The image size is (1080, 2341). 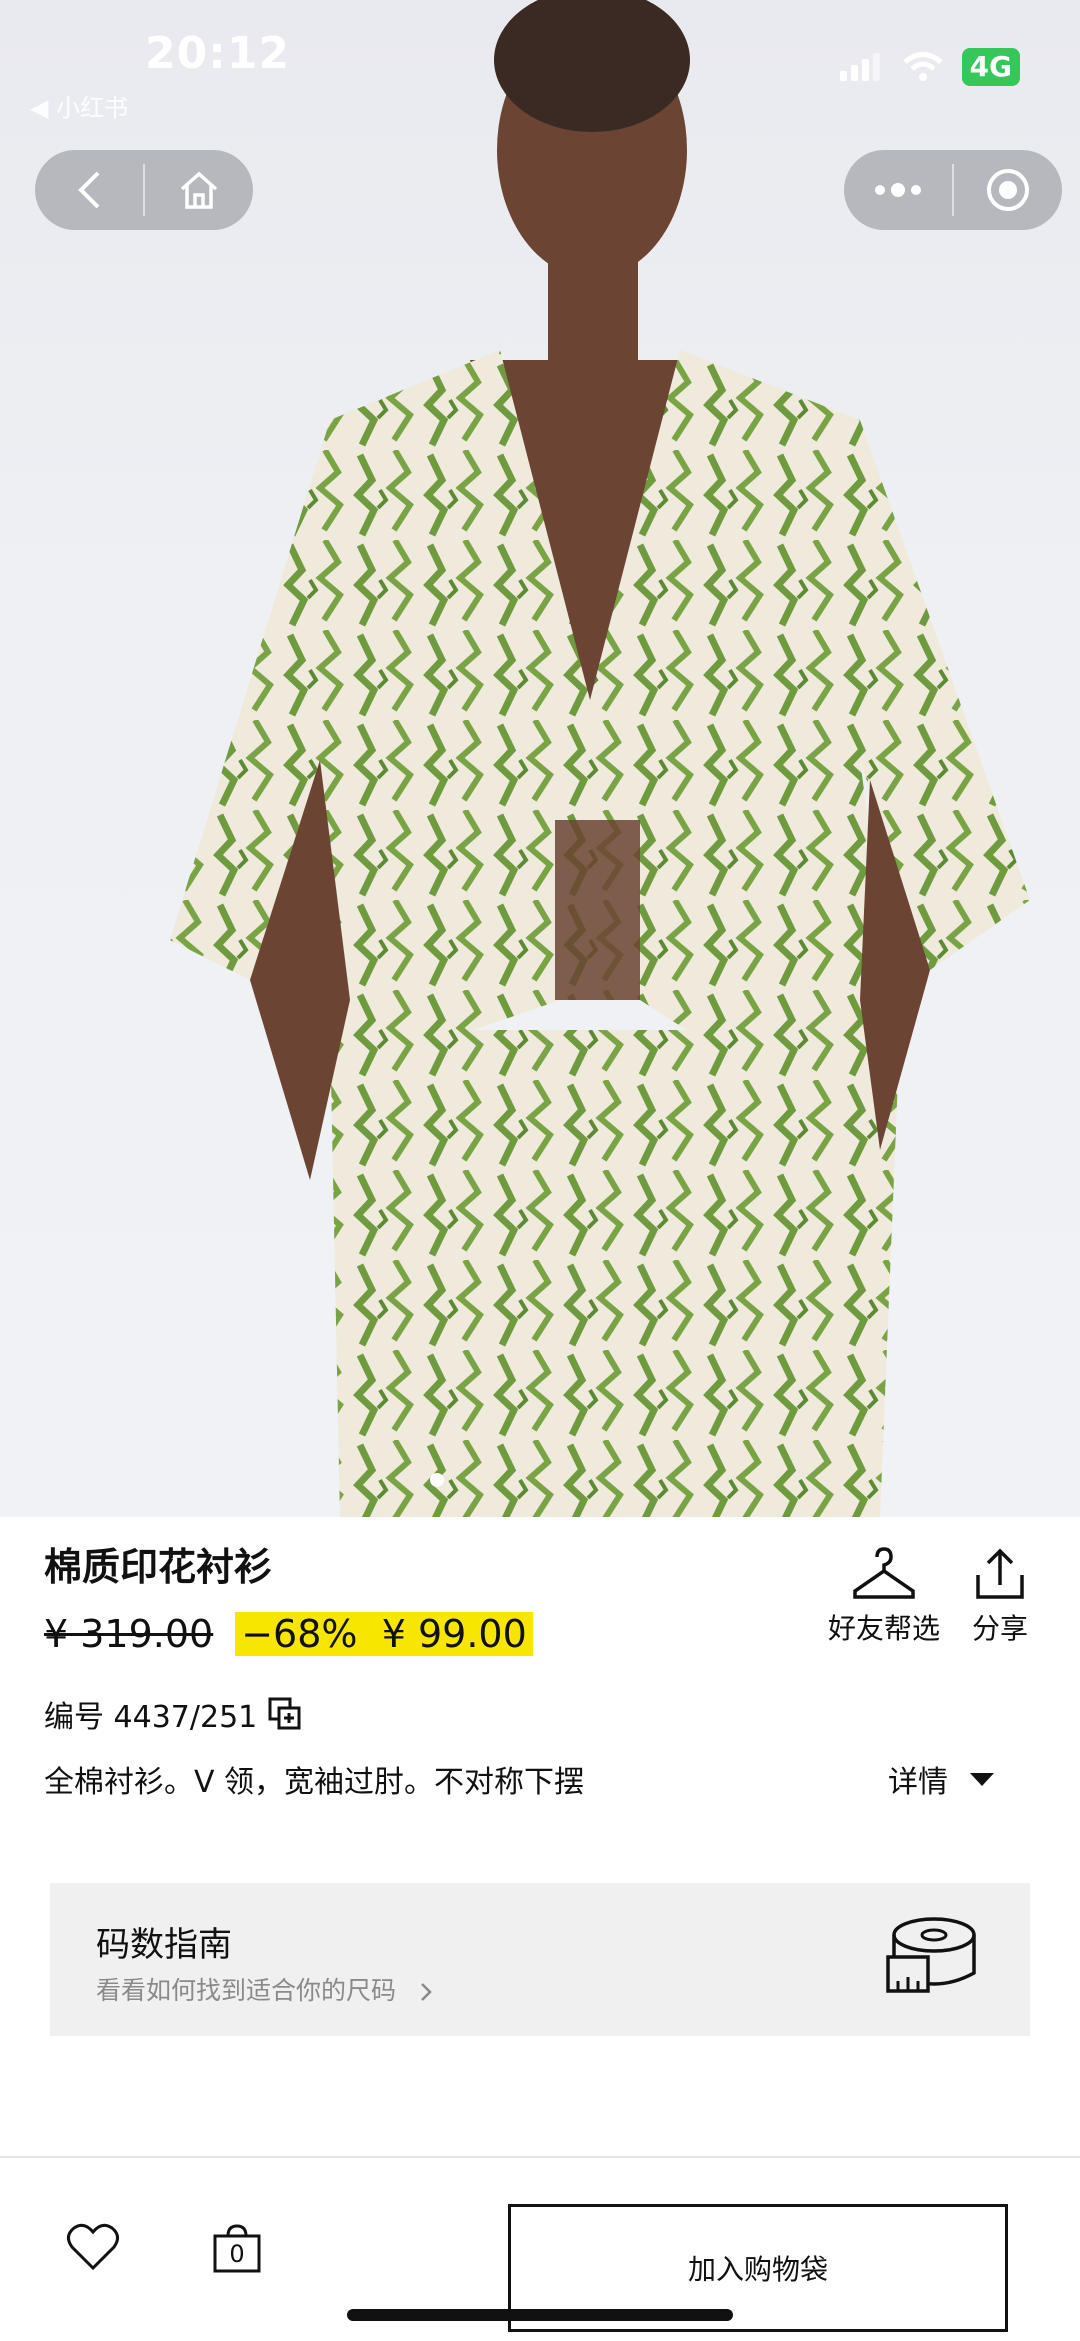 What do you see at coordinates (922, 66) in the screenshot?
I see `wifi-icon` at bounding box center [922, 66].